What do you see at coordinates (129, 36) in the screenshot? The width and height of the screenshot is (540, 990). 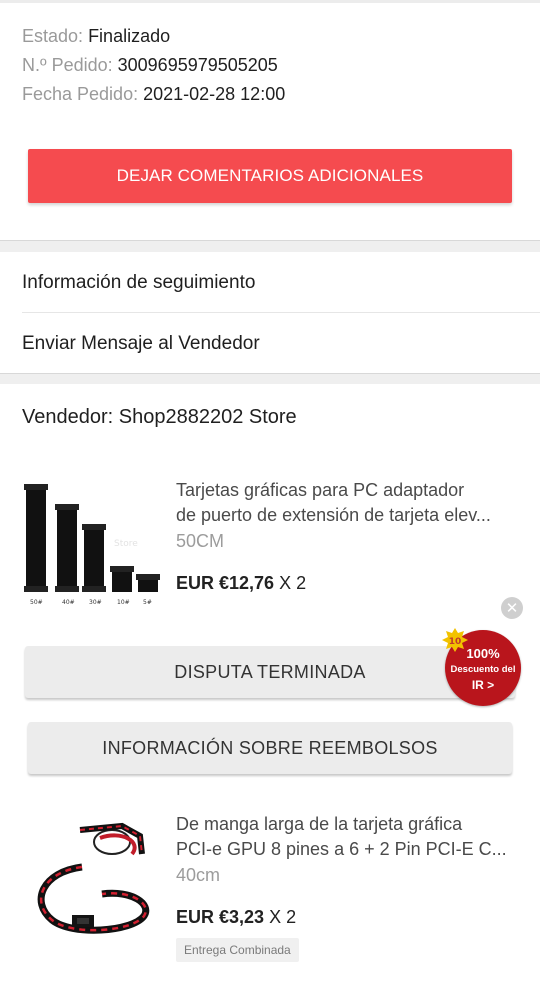 I see `order-status-value: Finalizado` at bounding box center [129, 36].